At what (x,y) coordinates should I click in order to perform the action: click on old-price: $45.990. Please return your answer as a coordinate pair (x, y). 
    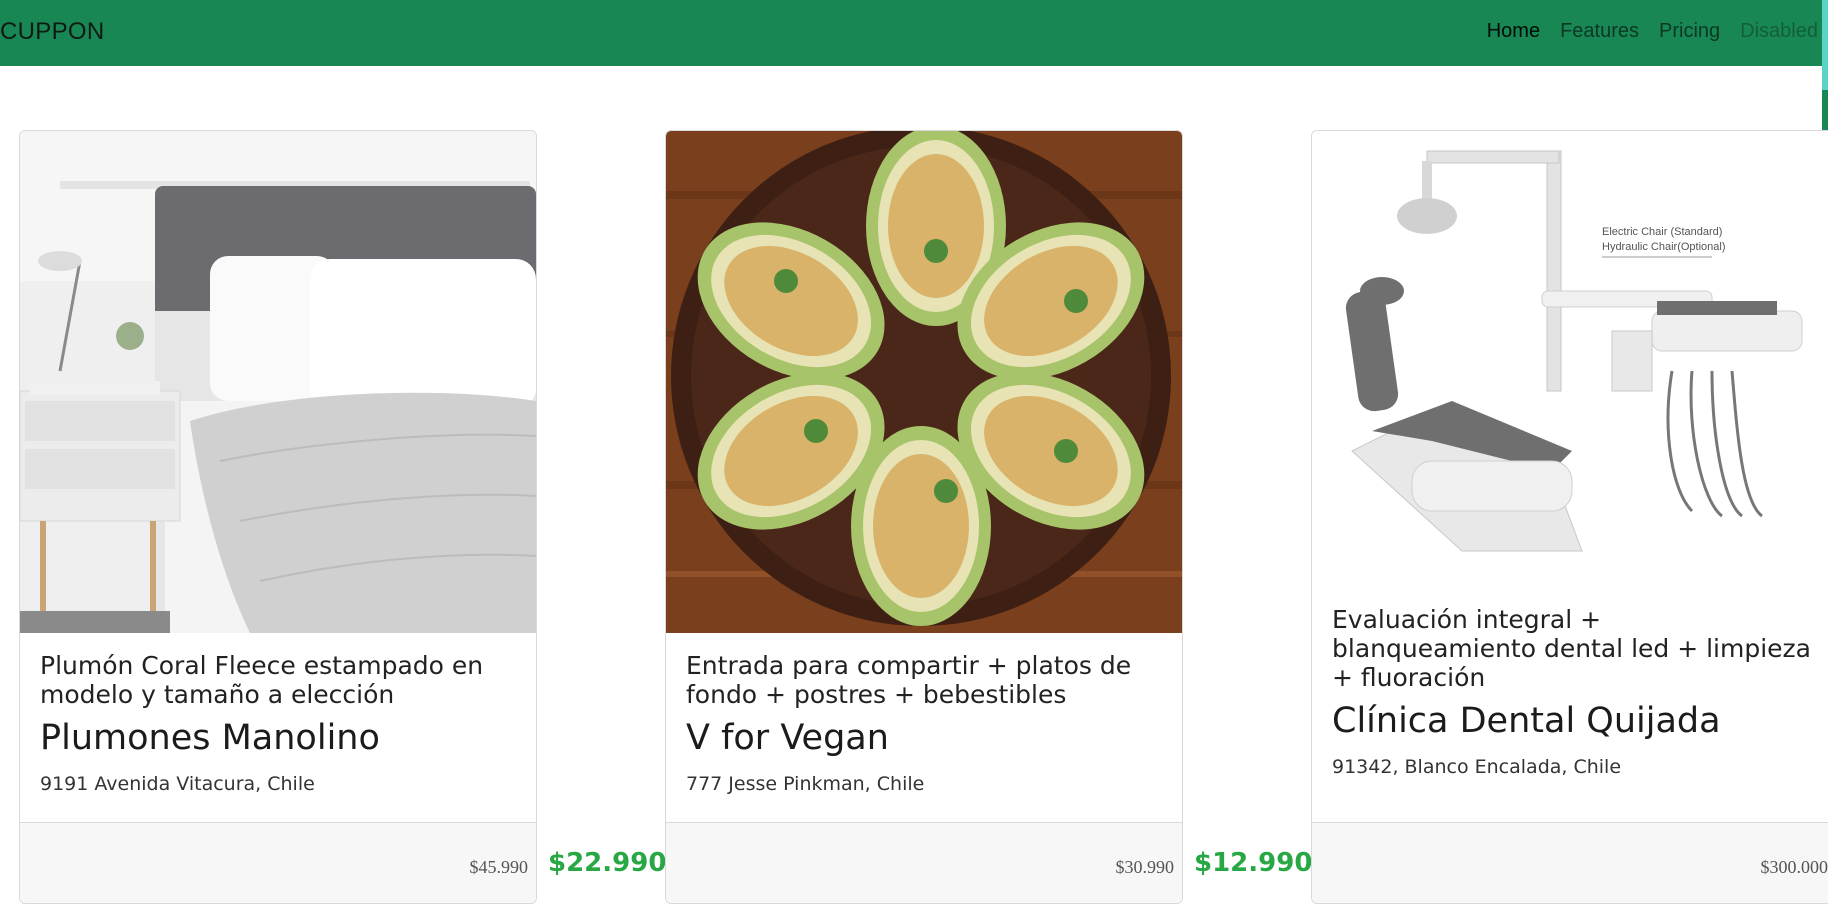
    Looking at the image, I should click on (499, 867).